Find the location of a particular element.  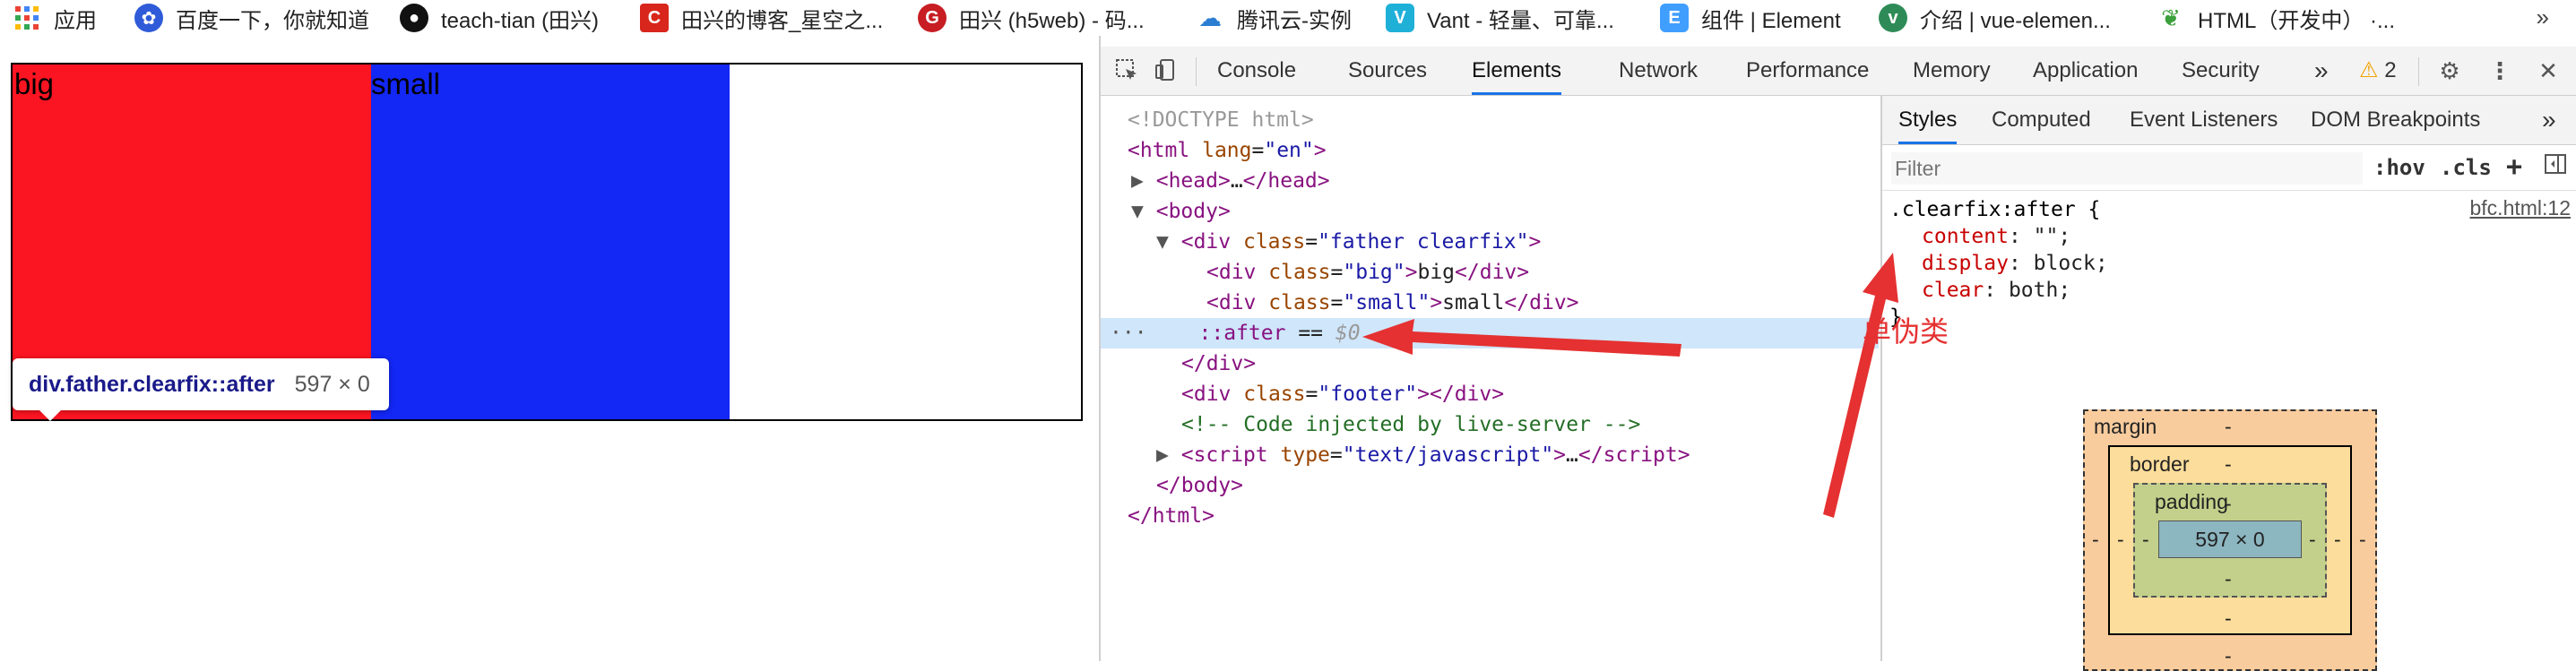

dom-line-small: <div class="small">small</div> is located at coordinates (1490, 303).